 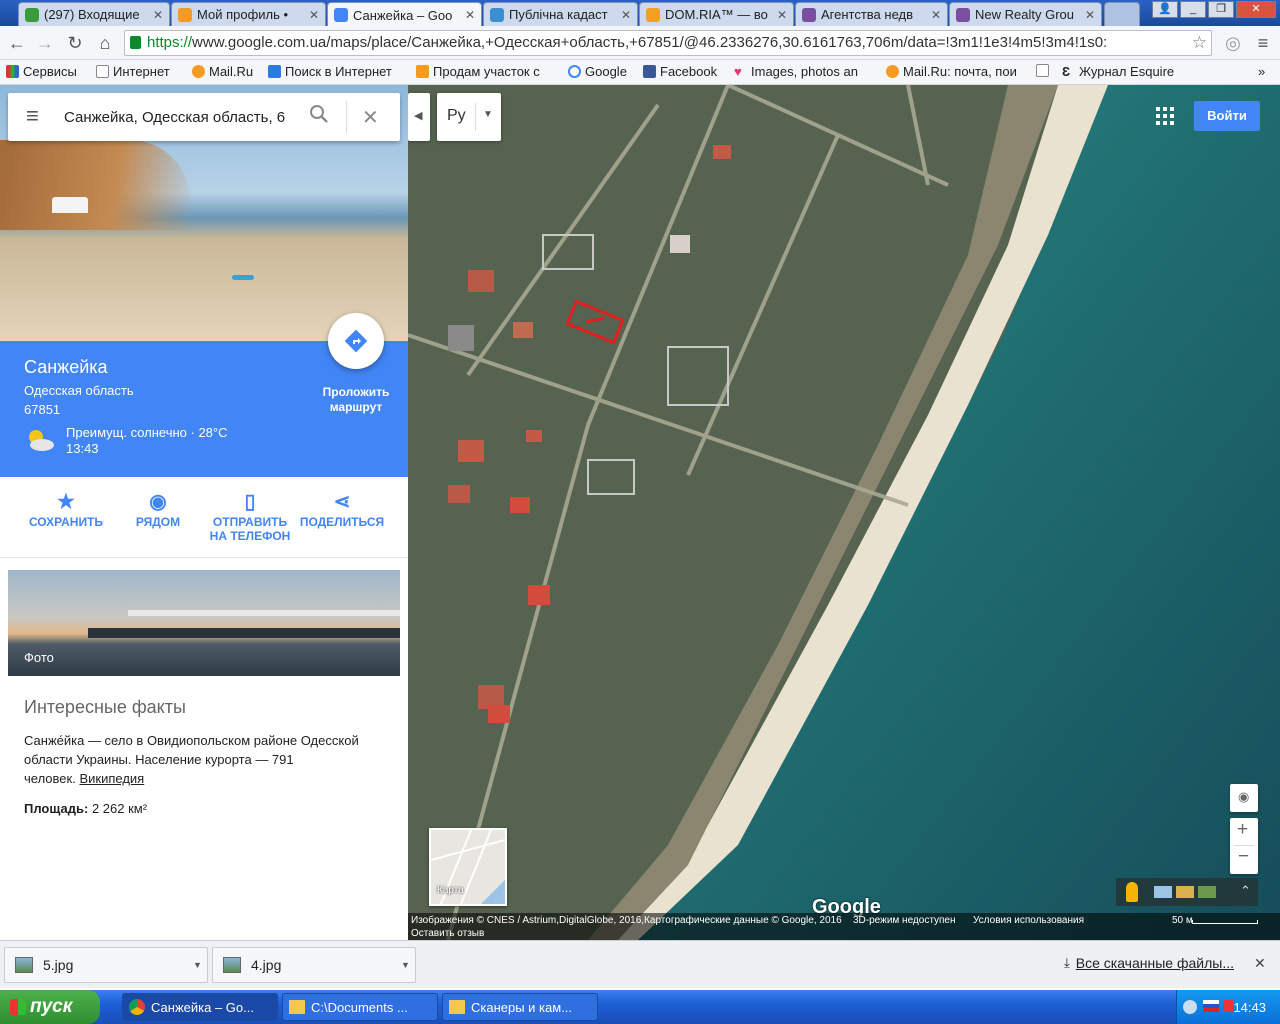 I want to click on expand-up-icon: ⌃, so click(x=1245, y=891).